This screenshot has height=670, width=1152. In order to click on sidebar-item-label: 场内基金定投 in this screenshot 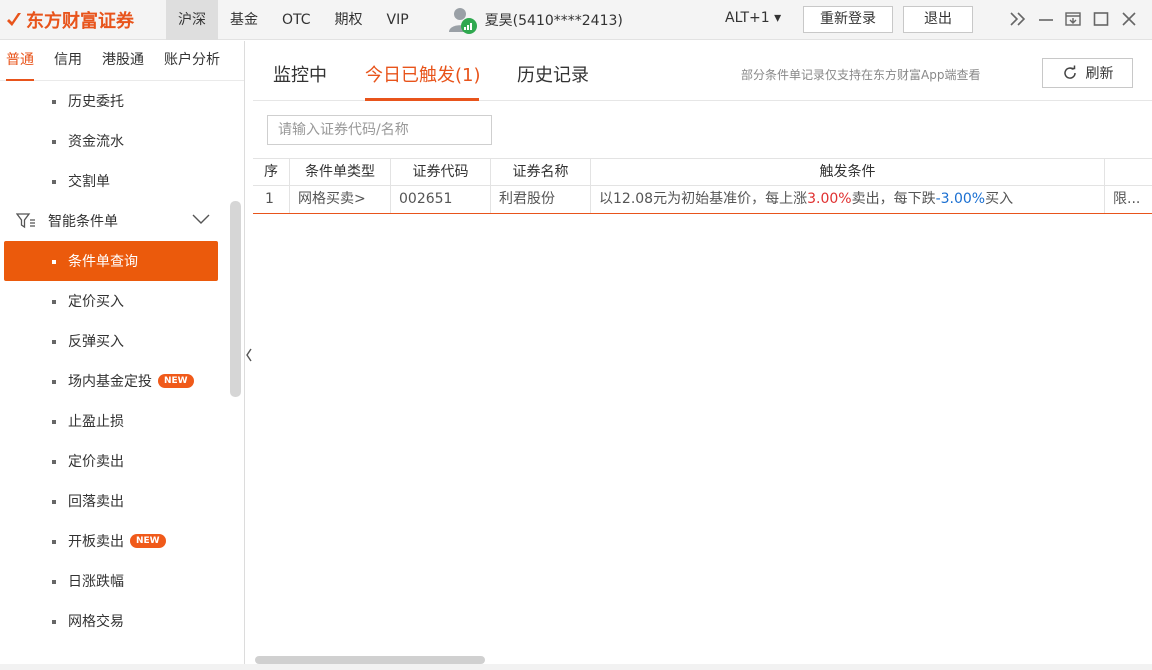, I will do `click(110, 382)`.